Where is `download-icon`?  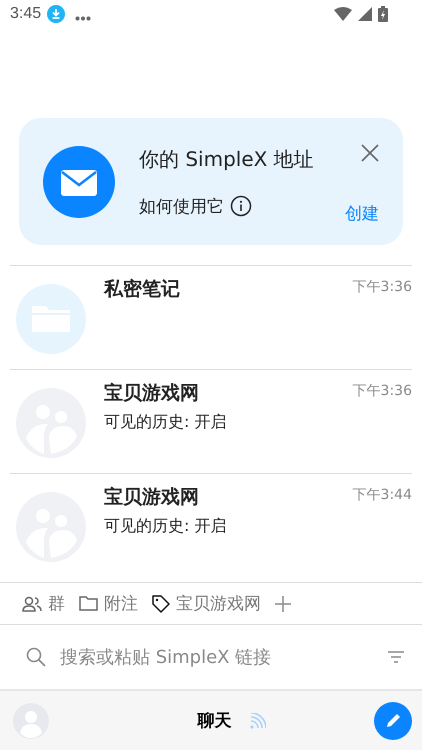 download-icon is located at coordinates (56, 14).